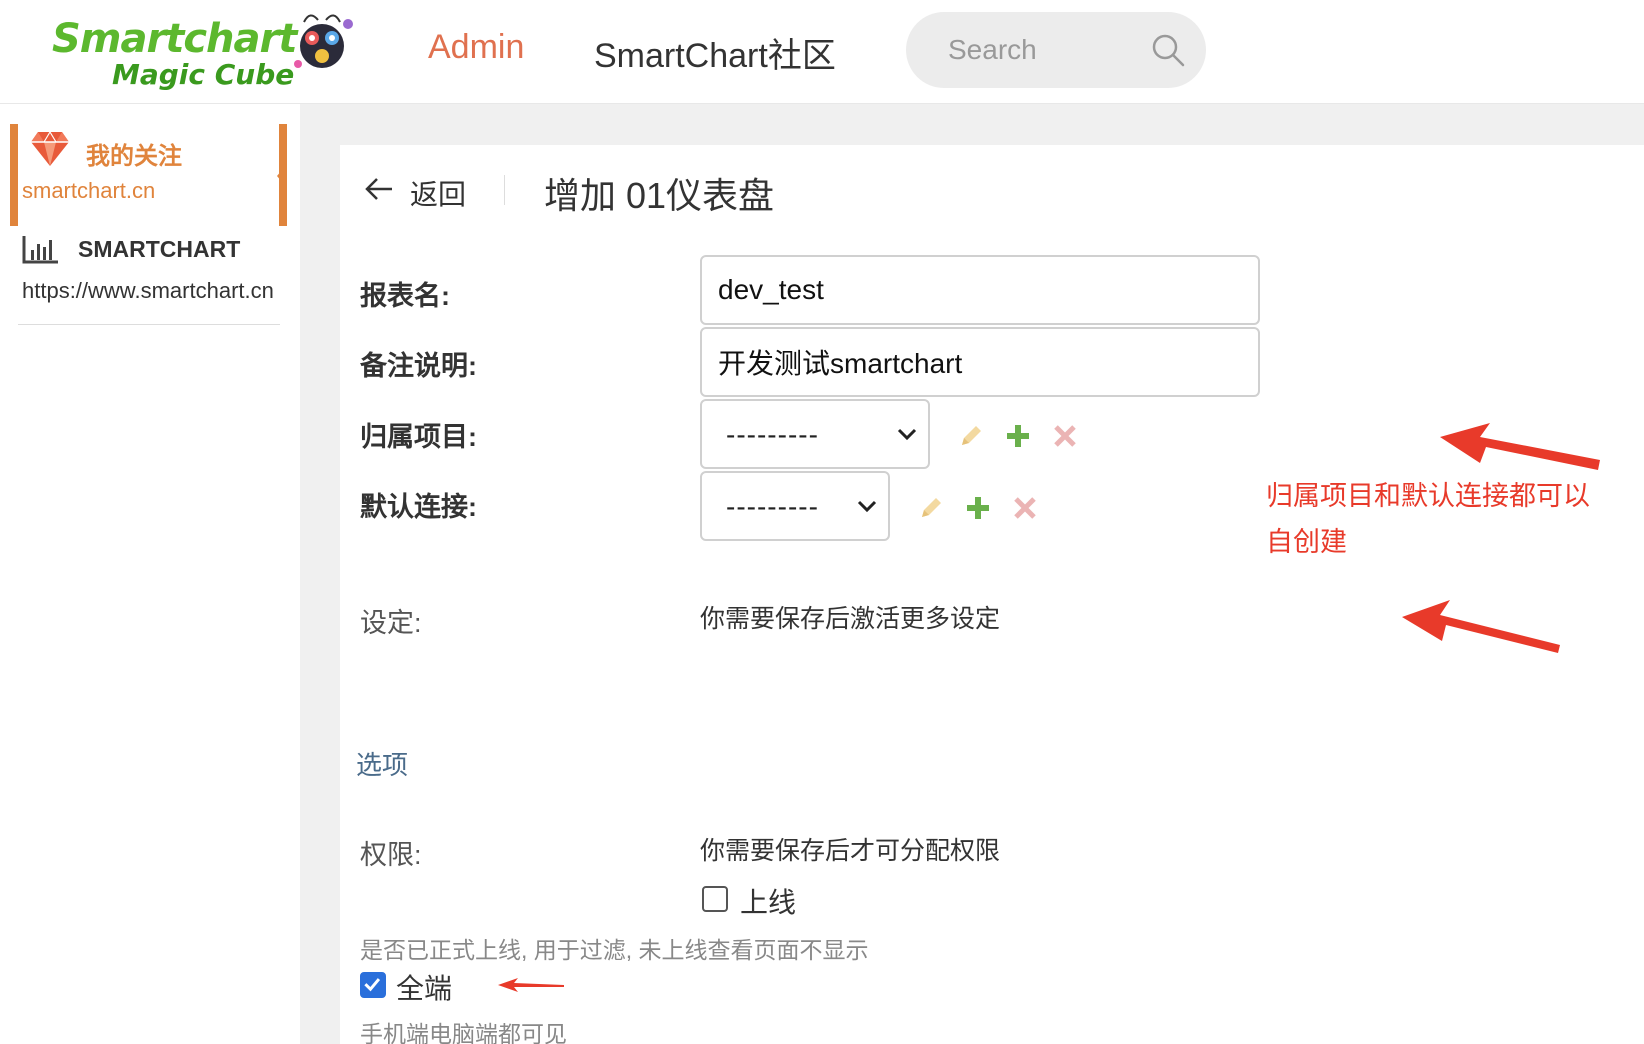  What do you see at coordinates (614, 950) in the screenshot?
I see `online-help-text: 是否已正式上线, 用于过滤, 未上线查看页面不显示` at bounding box center [614, 950].